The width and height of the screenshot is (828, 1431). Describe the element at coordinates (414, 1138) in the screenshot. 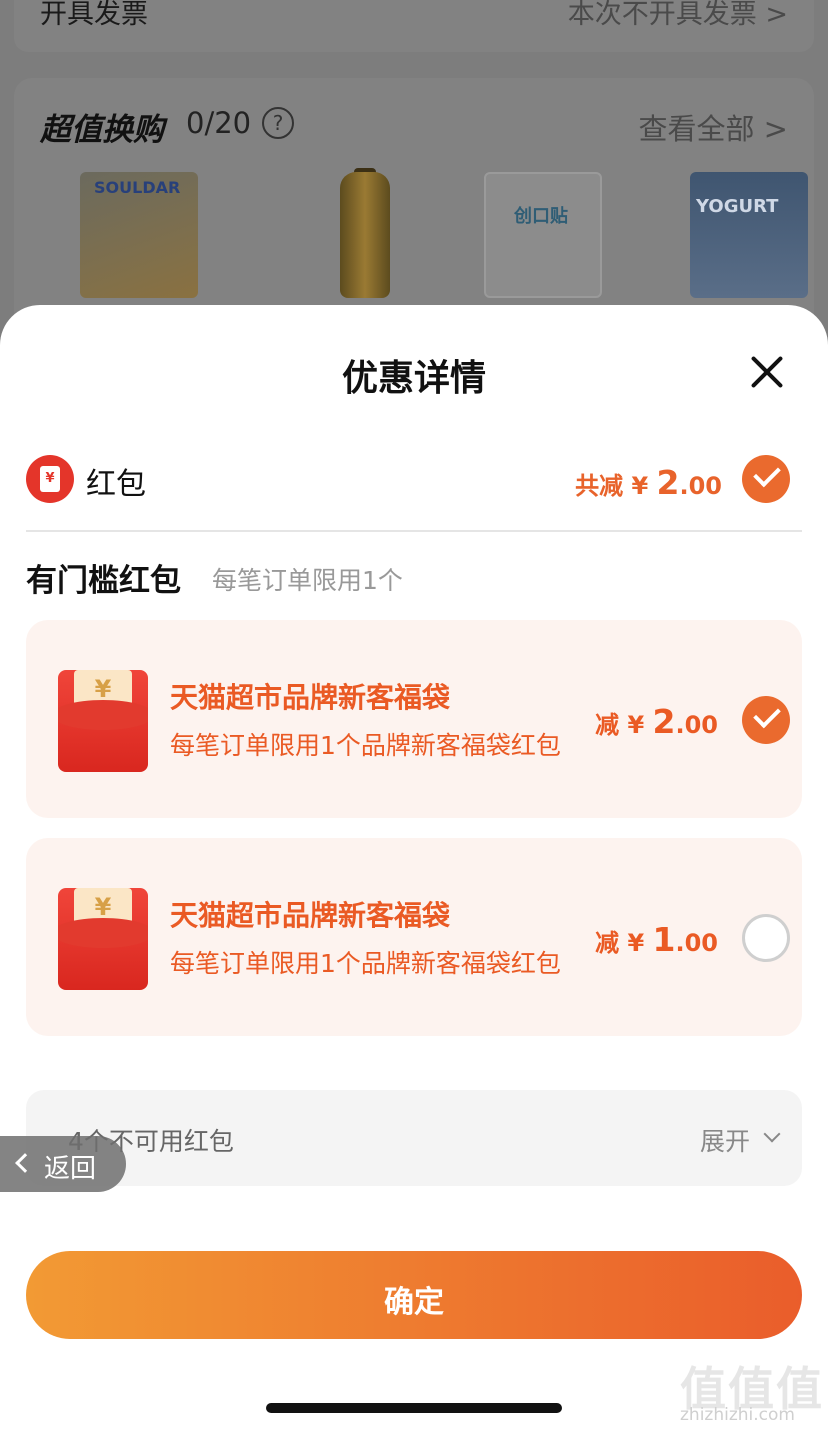

I see `unavailable-red-packets-row: 4个不可用红包 展开` at that location.